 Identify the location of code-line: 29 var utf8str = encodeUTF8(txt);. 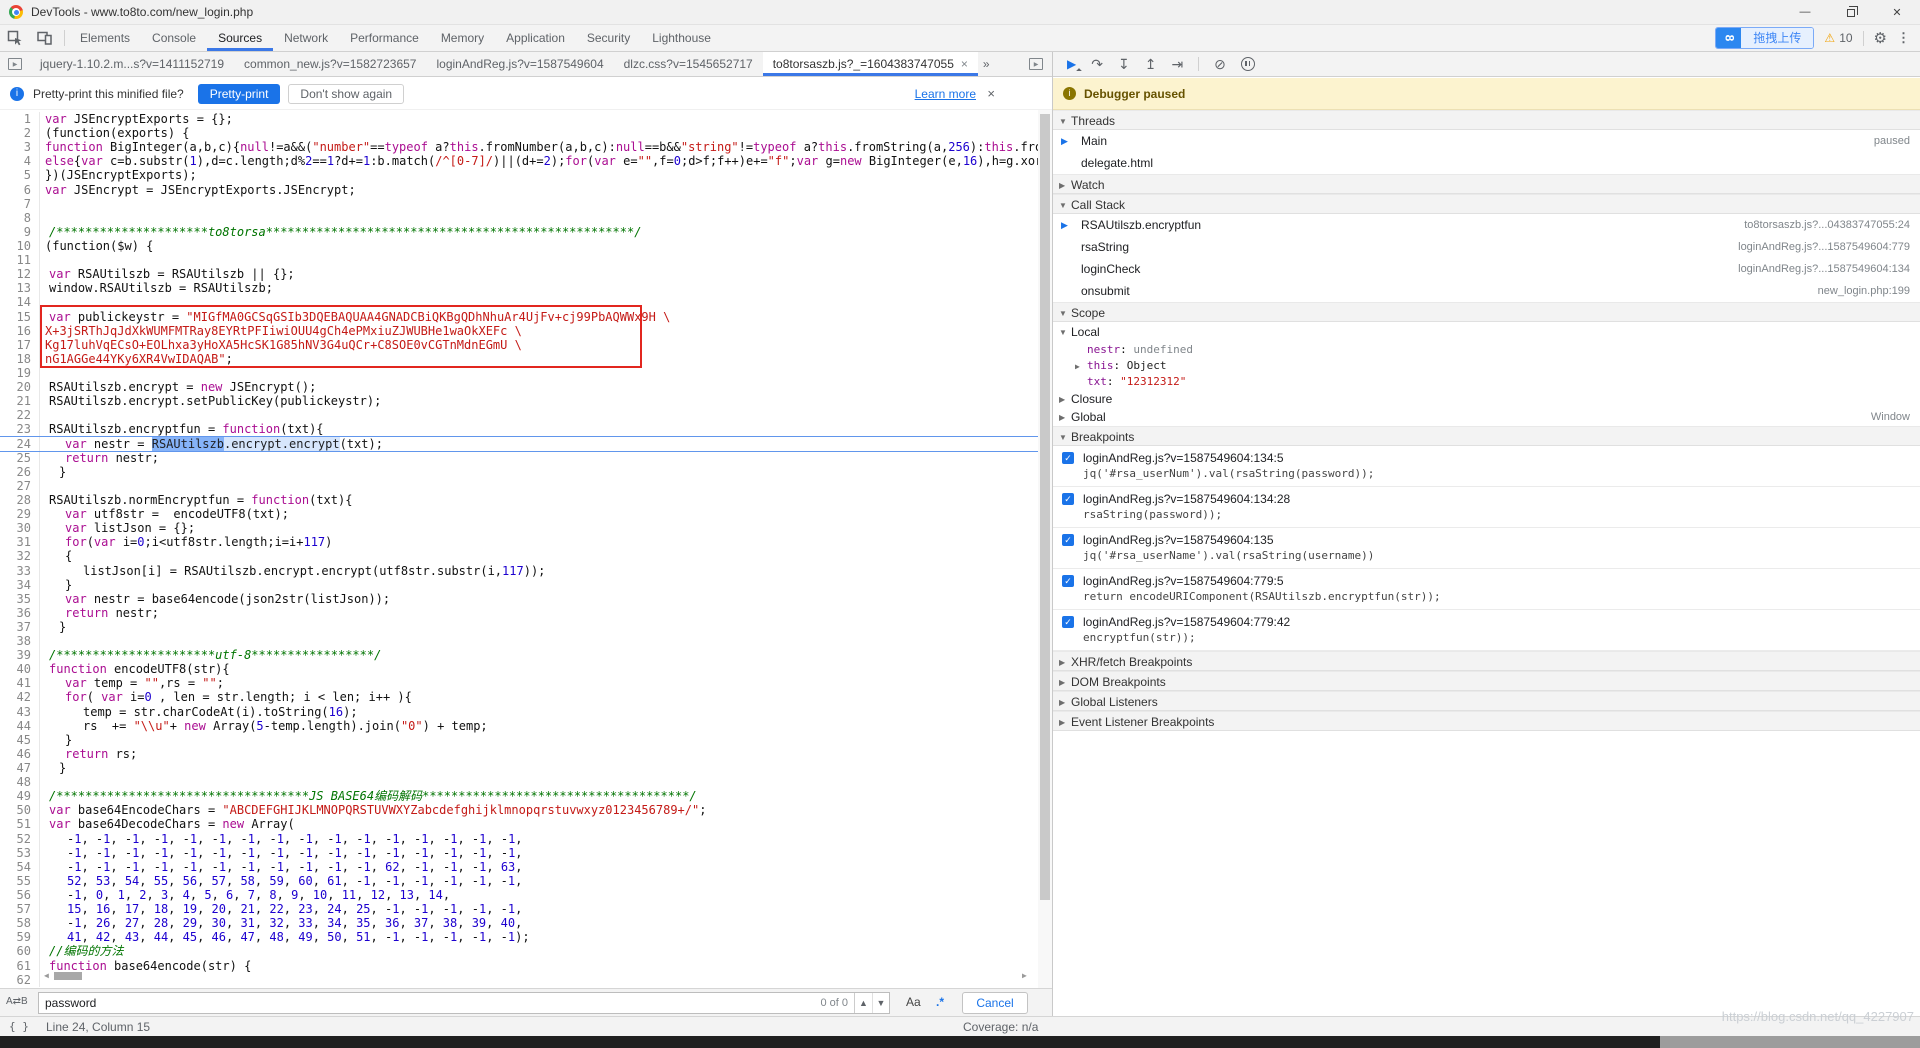
(519, 514).